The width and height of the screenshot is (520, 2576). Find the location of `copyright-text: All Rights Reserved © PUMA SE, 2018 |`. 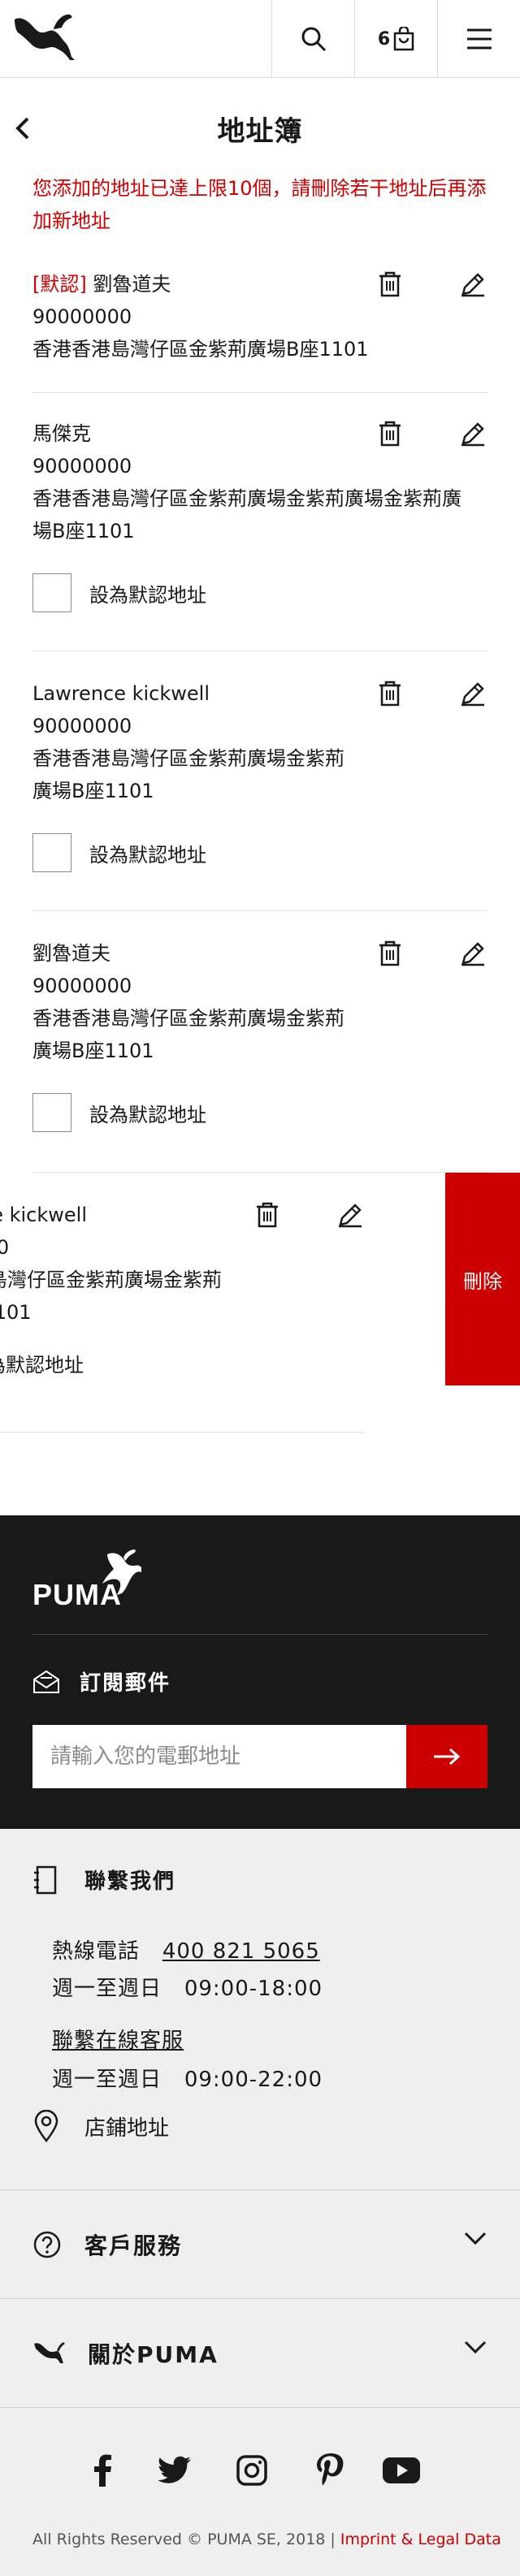

copyright-text: All Rights Reserved © PUMA SE, 2018 | is located at coordinates (186, 2540).